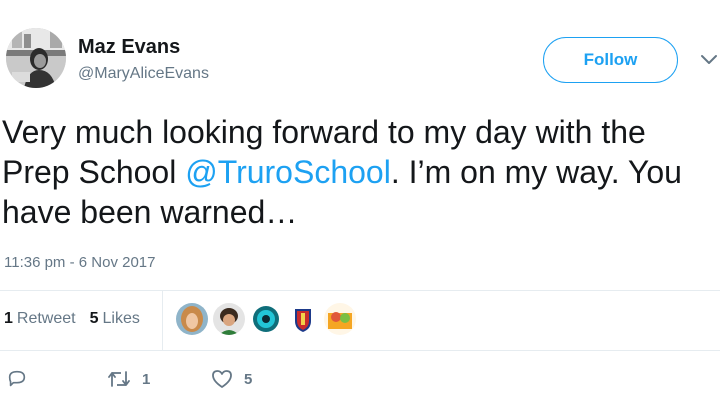 Image resolution: width=720 pixels, height=415 pixels. Describe the element at coordinates (121, 318) in the screenshot. I see `likes-label: Likes` at that location.